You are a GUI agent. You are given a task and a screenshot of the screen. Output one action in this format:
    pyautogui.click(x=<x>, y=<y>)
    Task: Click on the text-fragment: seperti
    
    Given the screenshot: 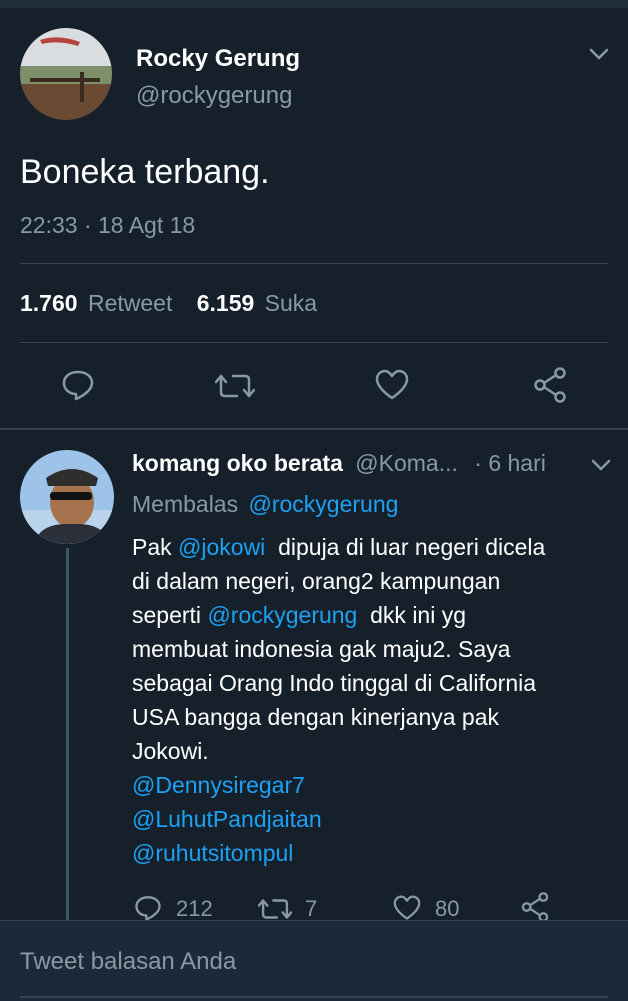 What is the action you would take?
    pyautogui.click(x=167, y=615)
    